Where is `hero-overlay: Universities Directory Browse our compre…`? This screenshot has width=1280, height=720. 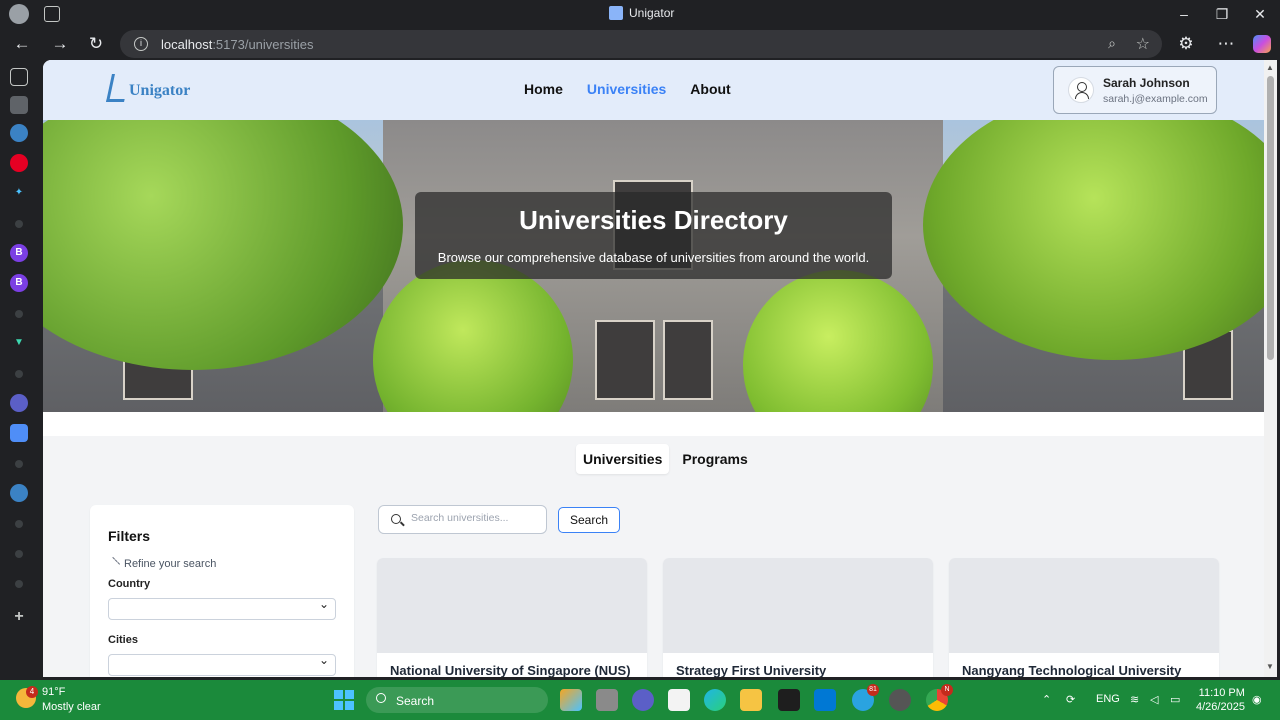
hero-overlay: Universities Directory Browse our compre… is located at coordinates (653, 235).